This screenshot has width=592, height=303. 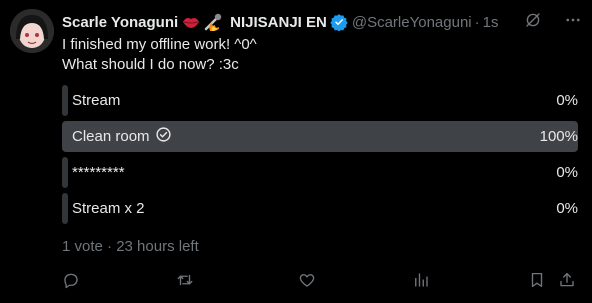 I want to click on poll-option-label: *********, so click(x=98, y=172).